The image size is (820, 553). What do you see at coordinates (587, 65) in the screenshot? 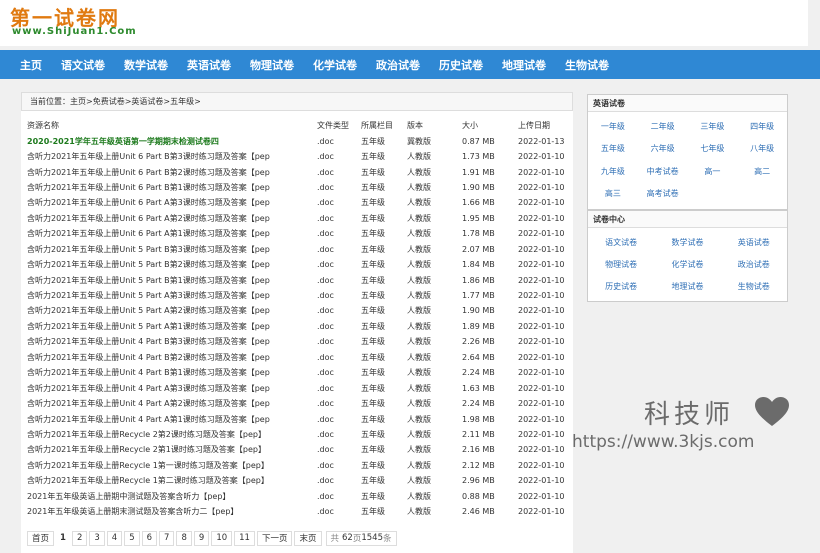
I see `nav-item-9: 生物试卷` at bounding box center [587, 65].